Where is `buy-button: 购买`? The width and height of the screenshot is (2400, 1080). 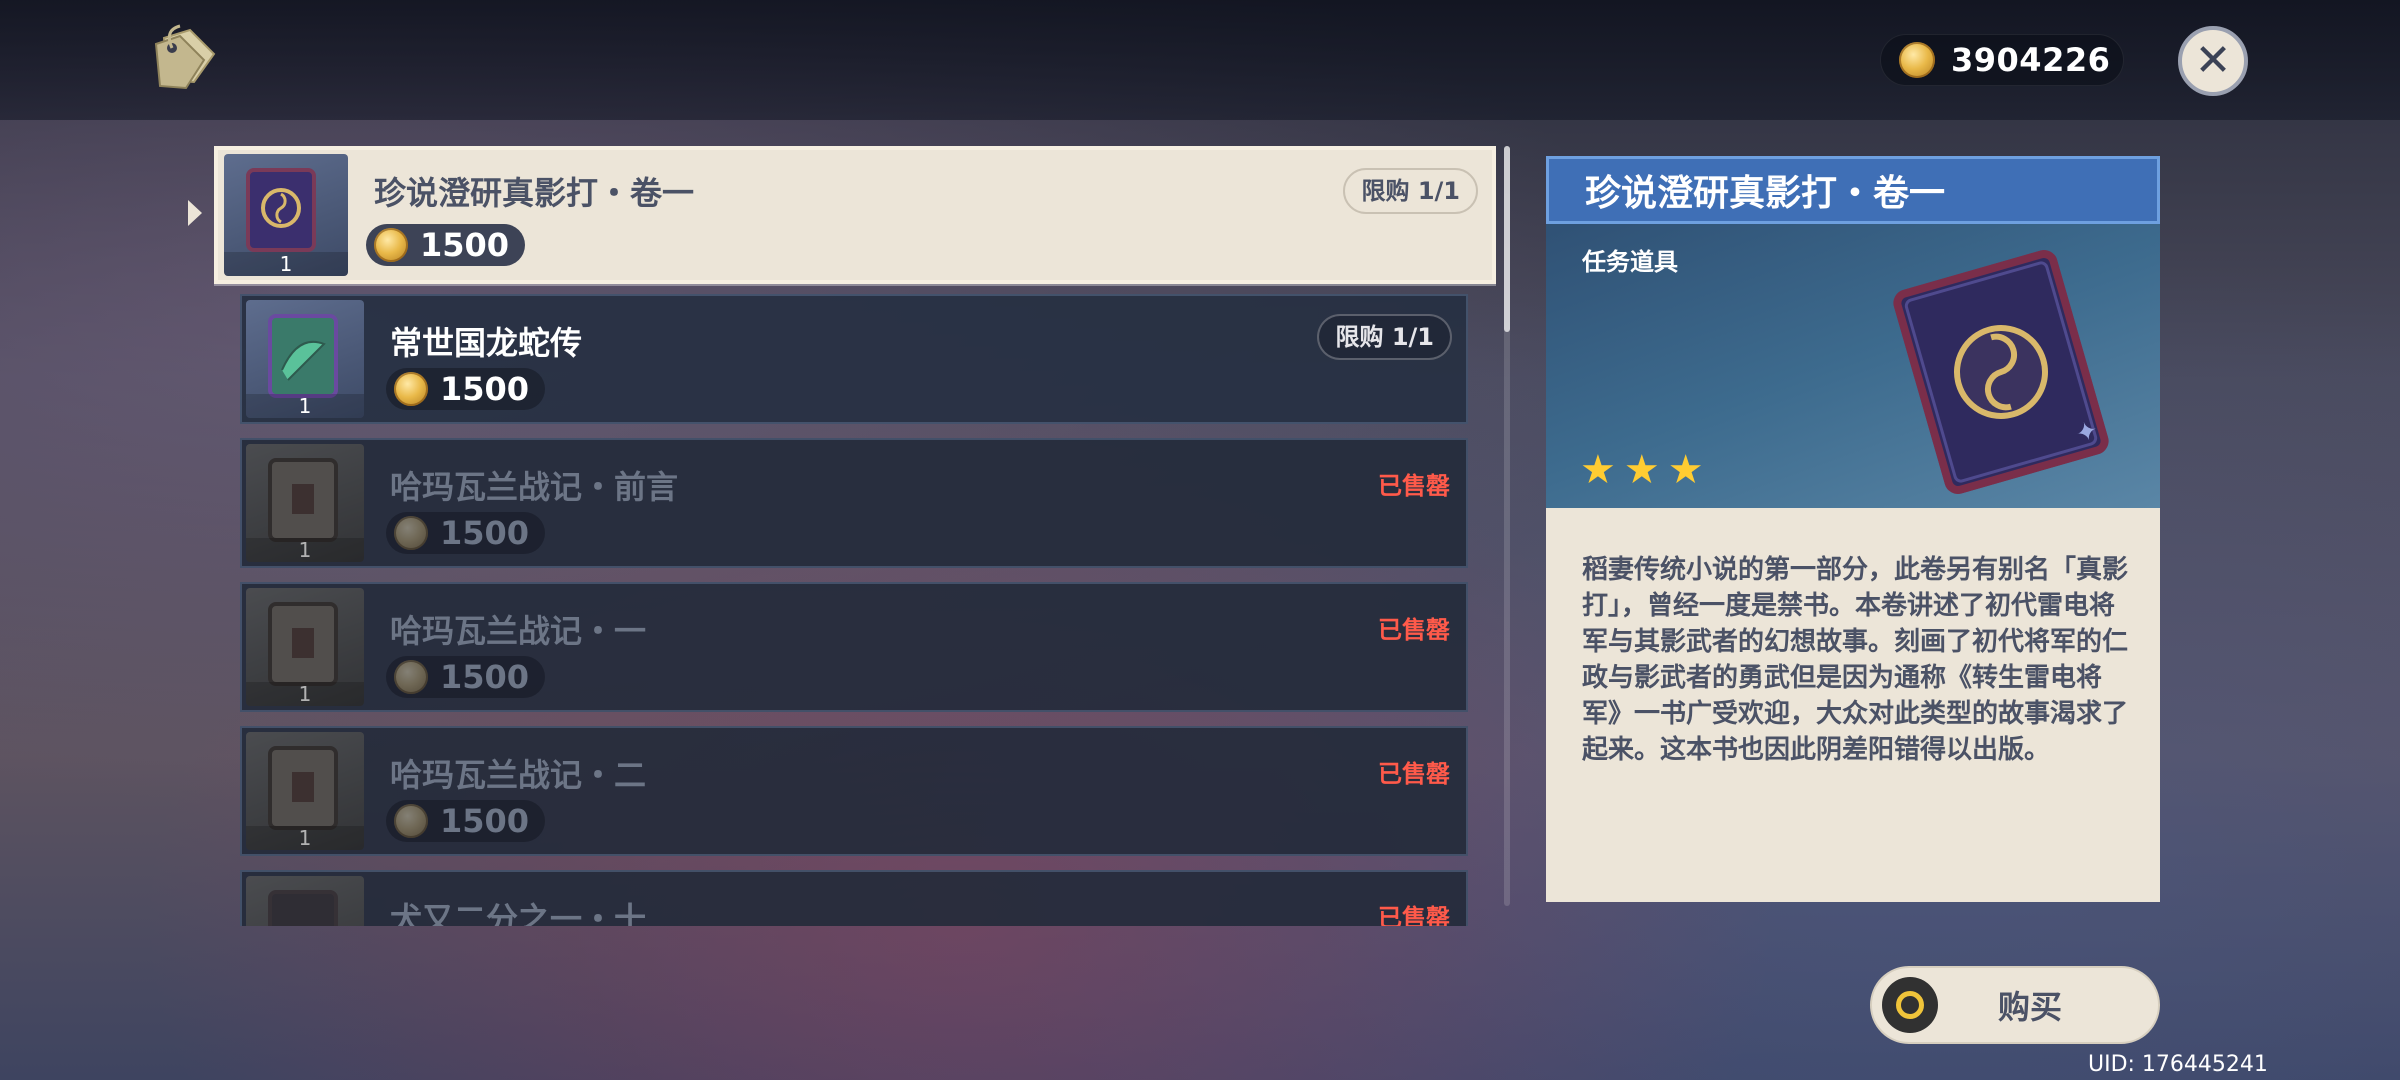
buy-button: 购买 is located at coordinates (2015, 1005).